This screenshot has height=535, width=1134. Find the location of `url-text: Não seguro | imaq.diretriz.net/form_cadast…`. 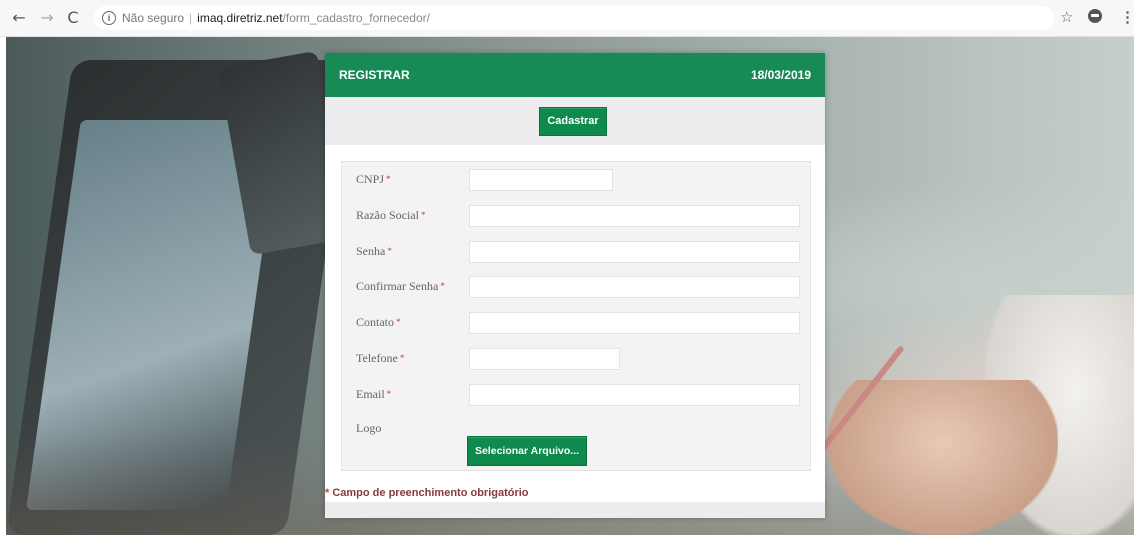

url-text: Não seguro | imaq.diretriz.net/form_cadast… is located at coordinates (276, 18).